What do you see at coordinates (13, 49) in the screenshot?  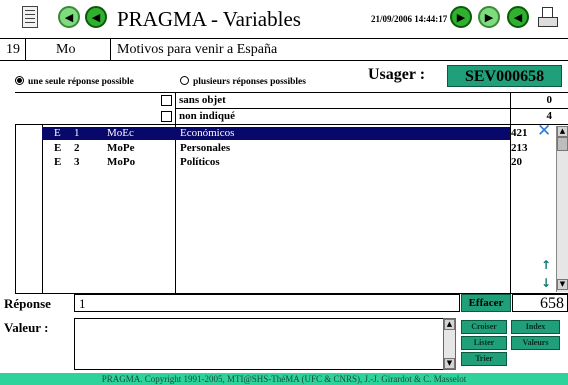 I see `variable-number: 19` at bounding box center [13, 49].